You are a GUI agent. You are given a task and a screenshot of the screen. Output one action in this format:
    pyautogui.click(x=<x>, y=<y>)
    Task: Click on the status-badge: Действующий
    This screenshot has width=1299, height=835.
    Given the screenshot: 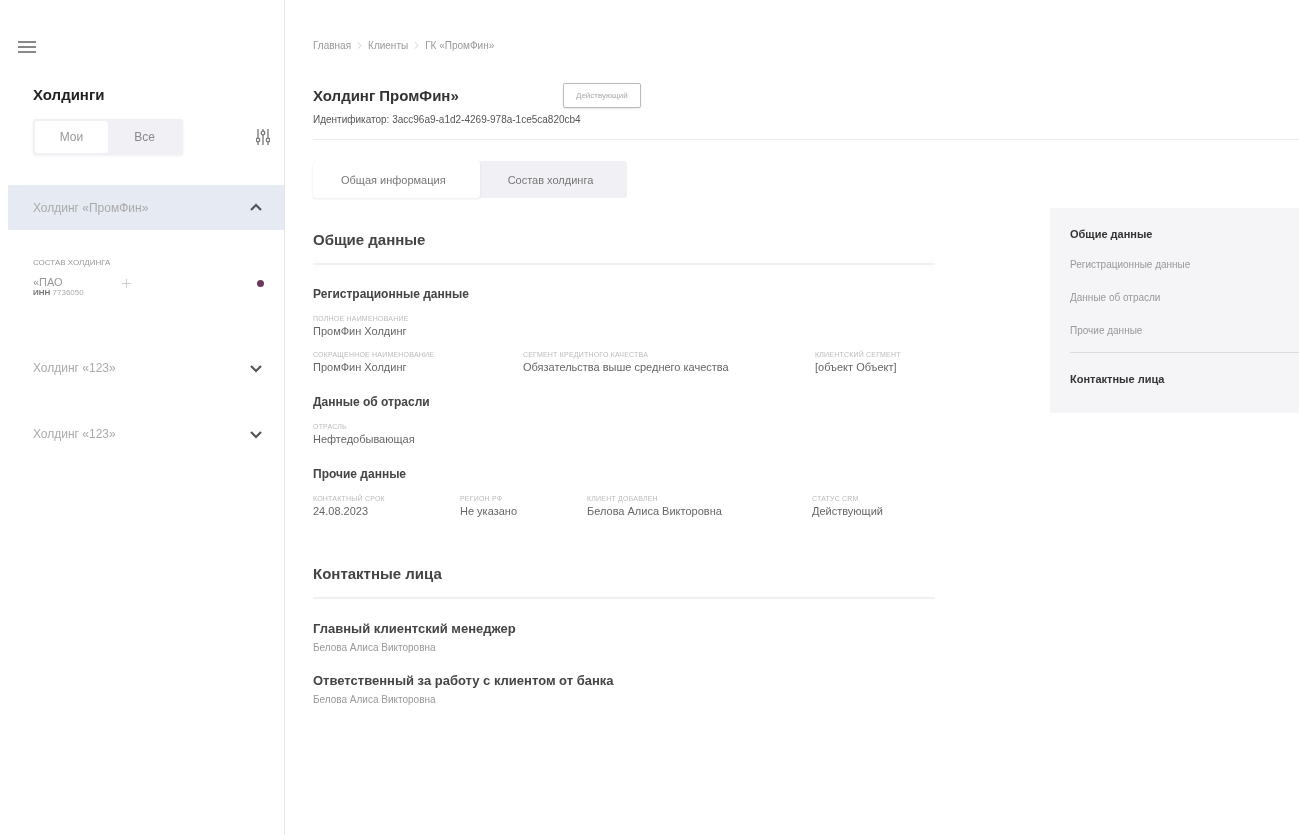 What is the action you would take?
    pyautogui.click(x=602, y=95)
    